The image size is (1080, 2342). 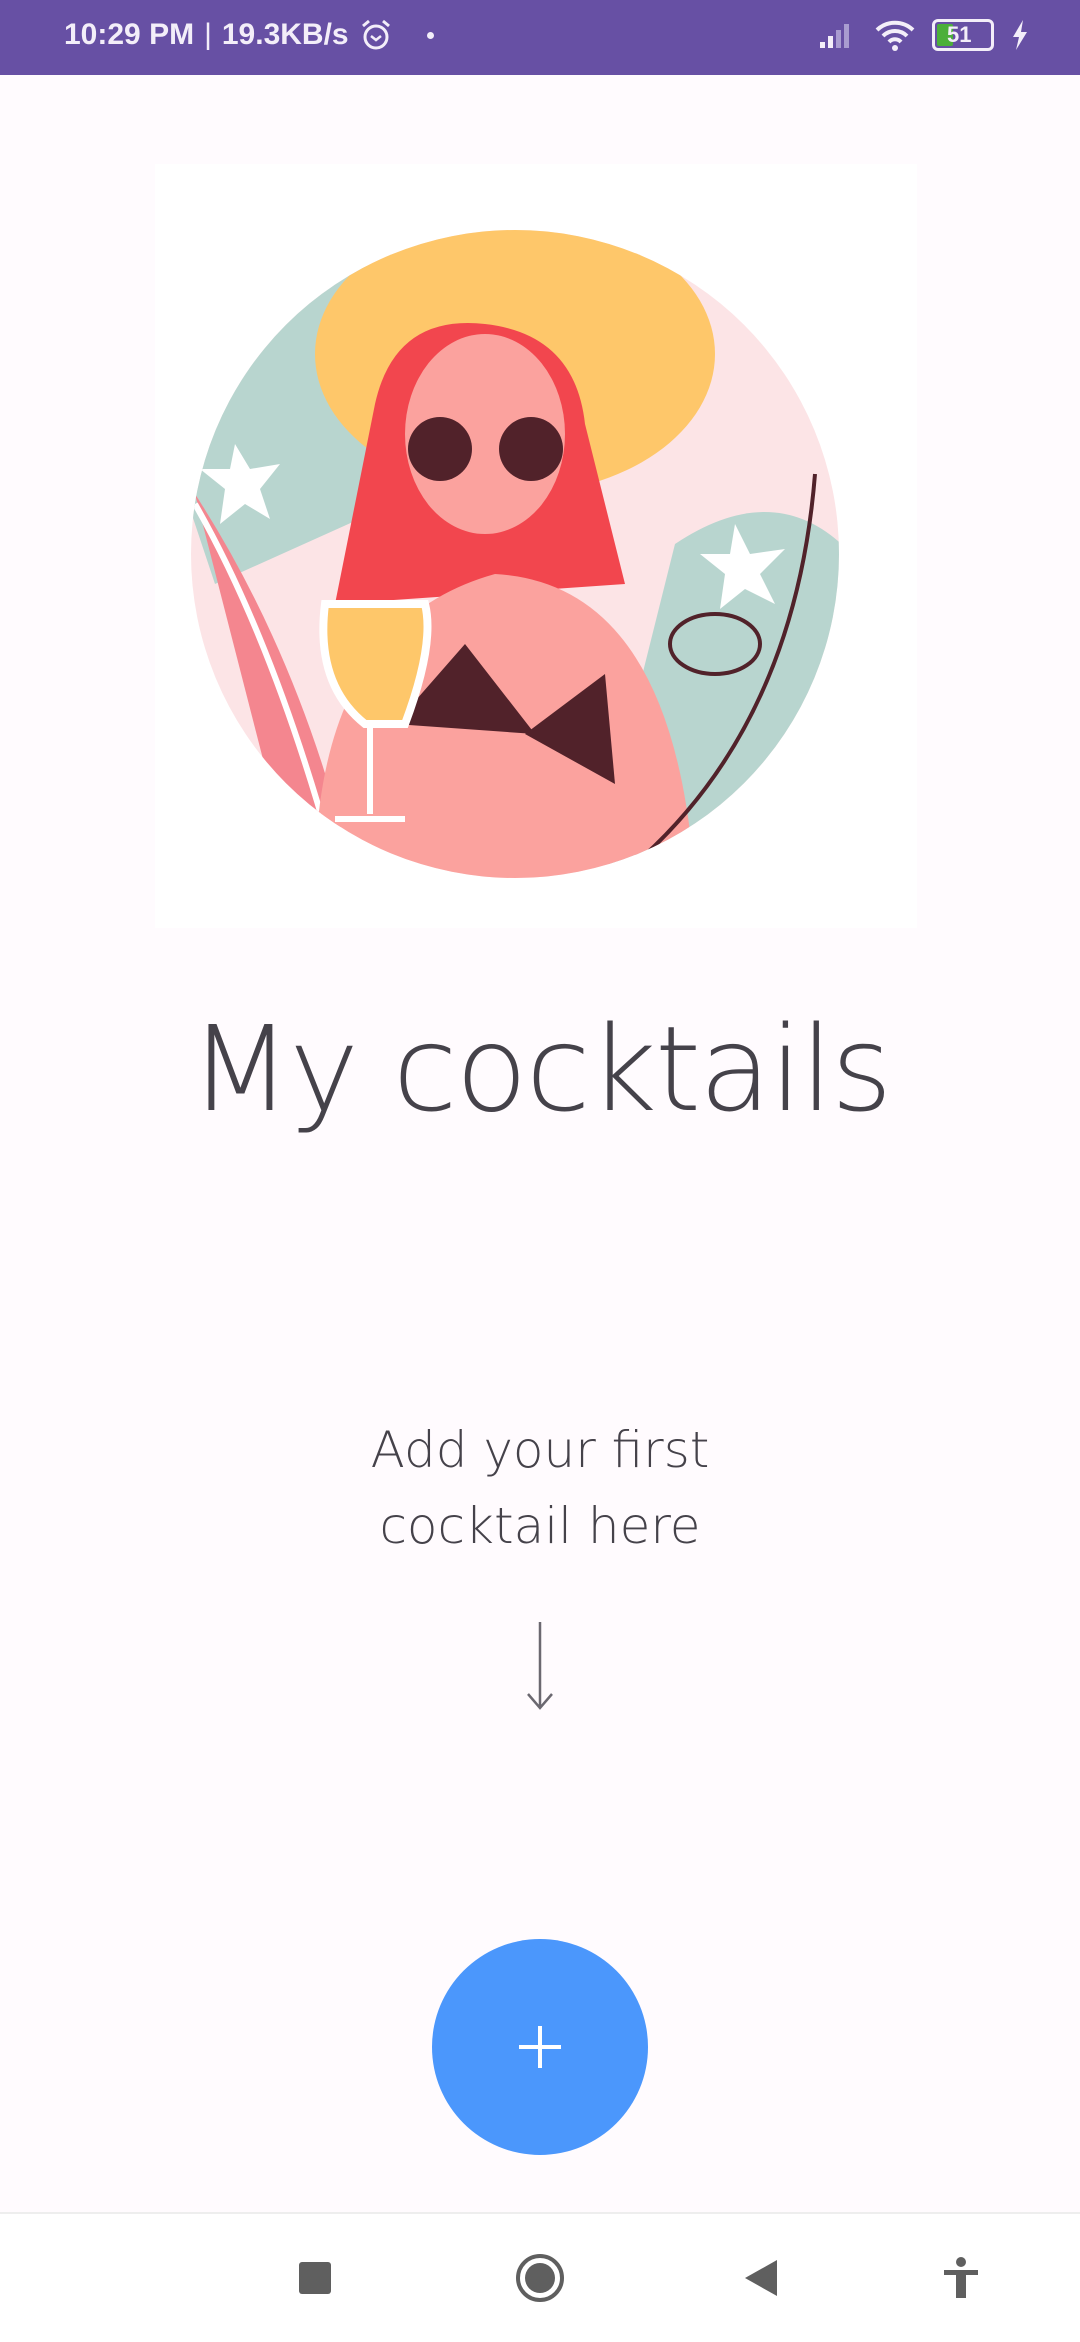 I want to click on back-icon, so click(x=761, y=2278).